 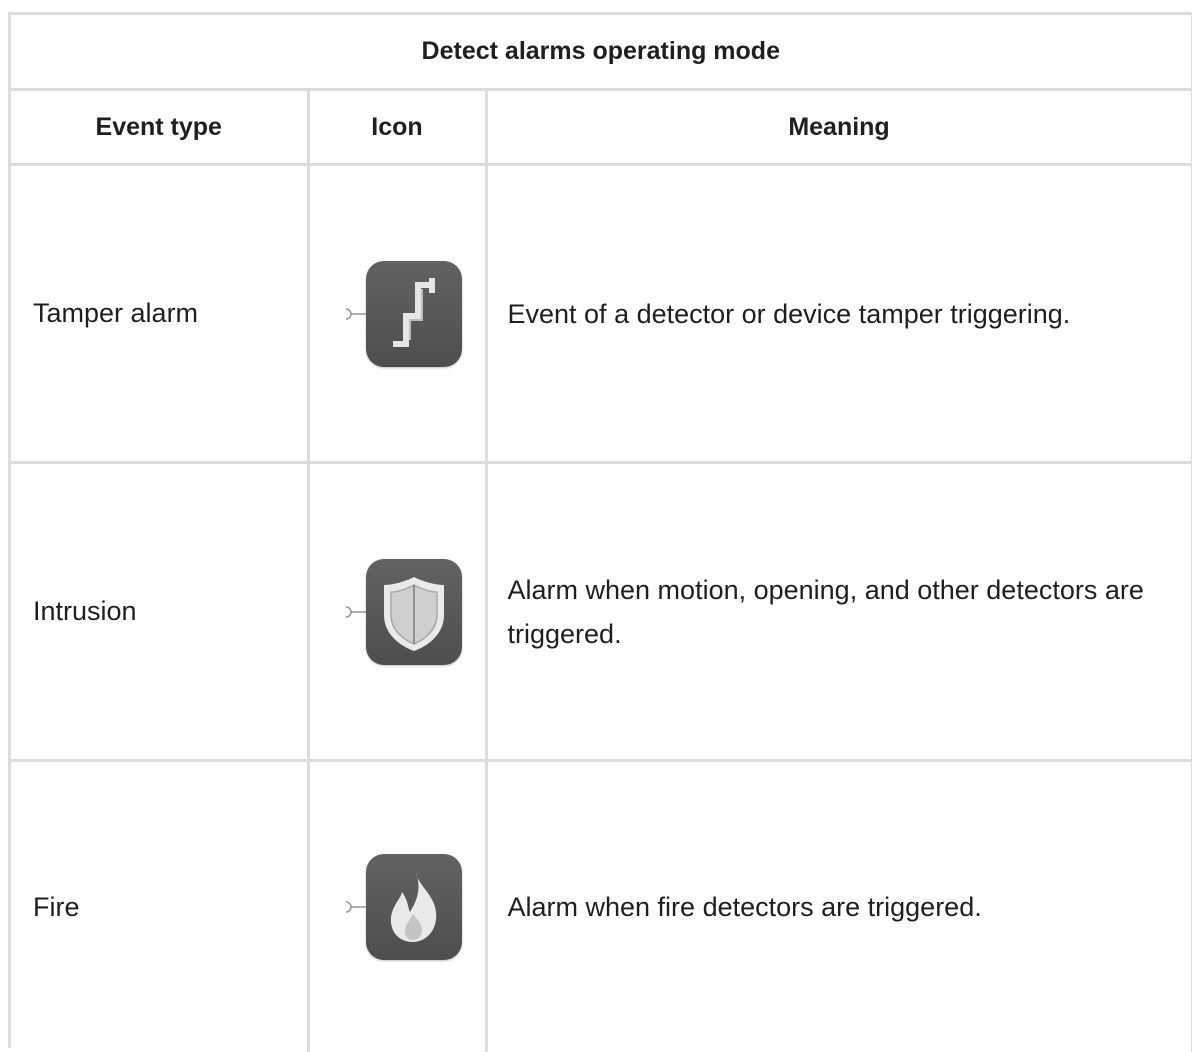 What do you see at coordinates (159, 612) in the screenshot?
I see `event-type-cell: Intrusion` at bounding box center [159, 612].